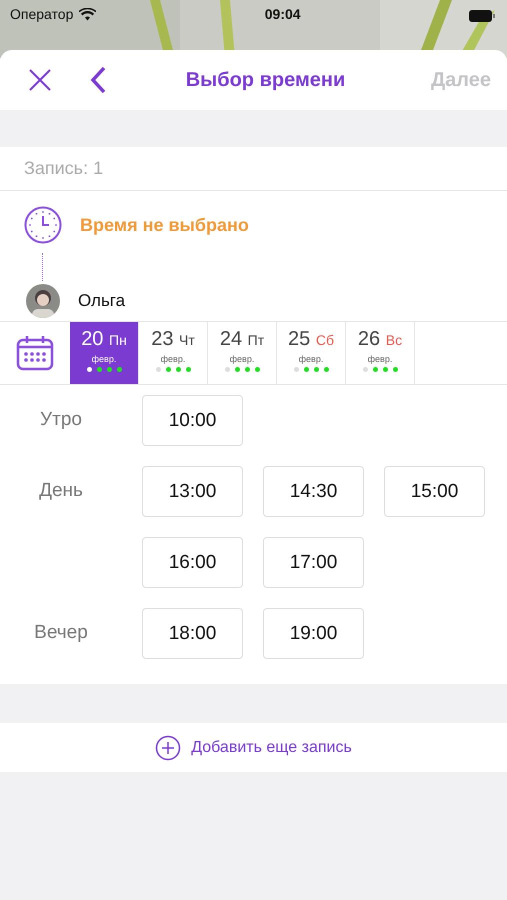 The width and height of the screenshot is (507, 900). I want to click on period-label: Вечер, so click(61, 633).